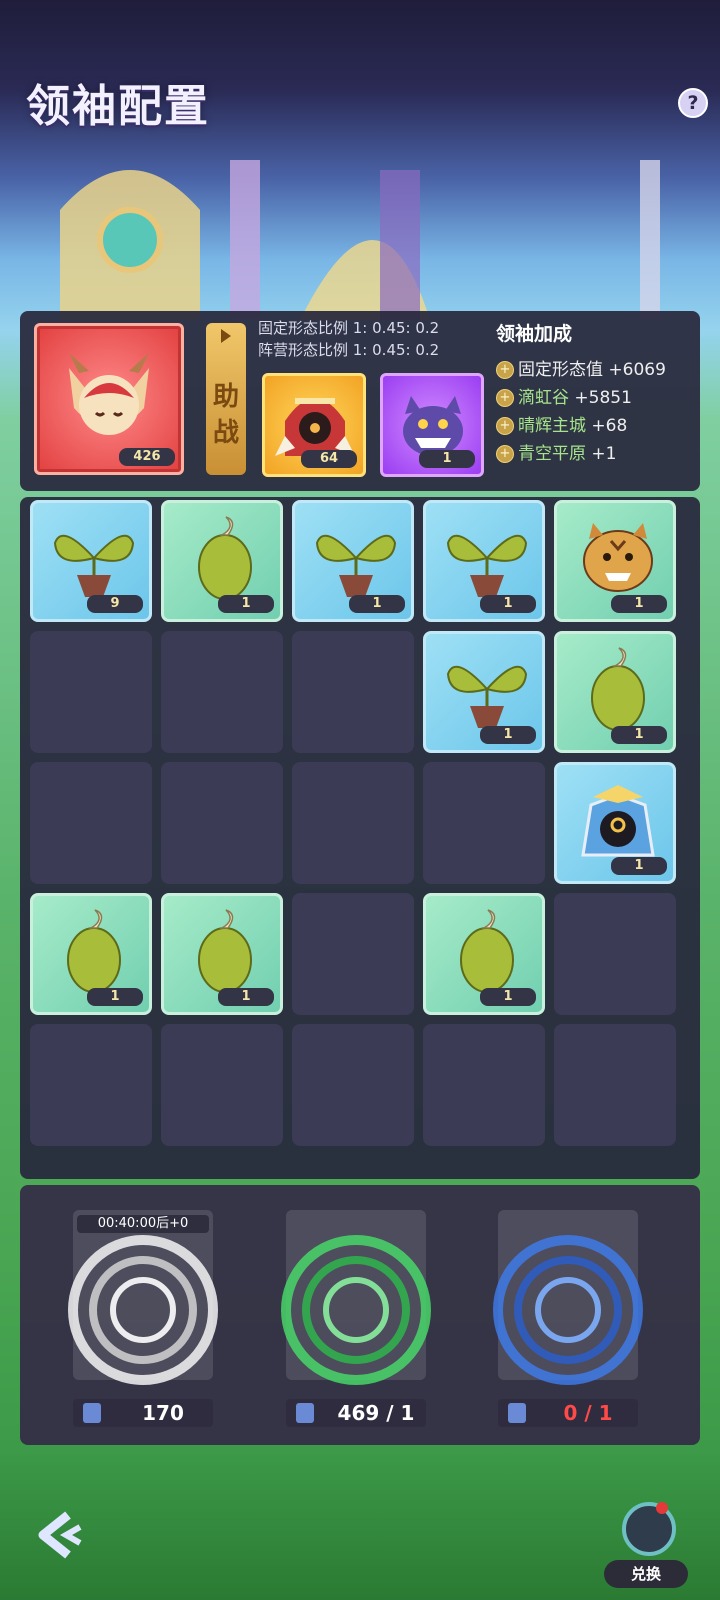  Describe the element at coordinates (226, 336) in the screenshot. I see `play-icon` at that location.